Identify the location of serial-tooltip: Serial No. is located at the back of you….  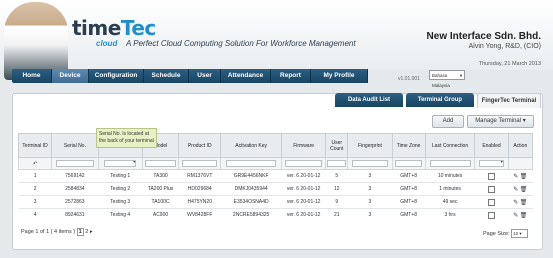
(126, 138).